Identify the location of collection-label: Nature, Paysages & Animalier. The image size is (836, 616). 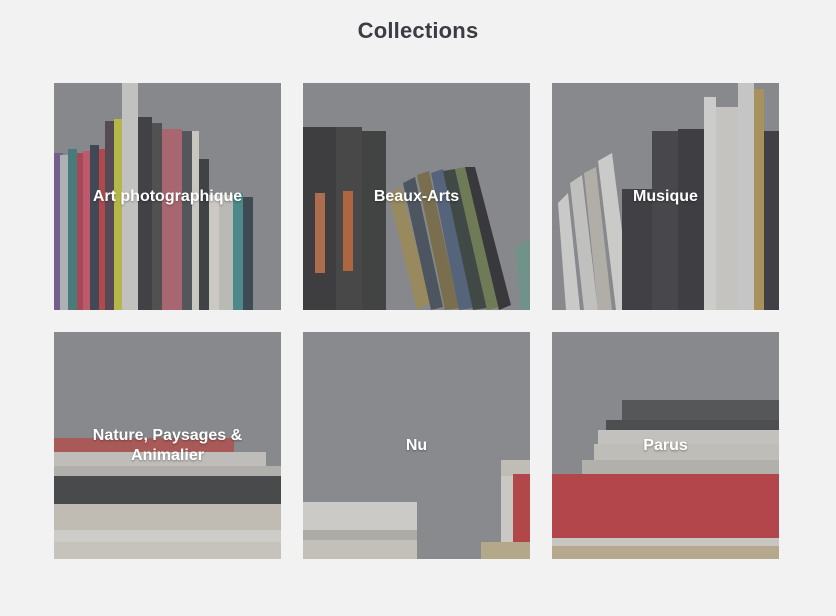
(167, 445).